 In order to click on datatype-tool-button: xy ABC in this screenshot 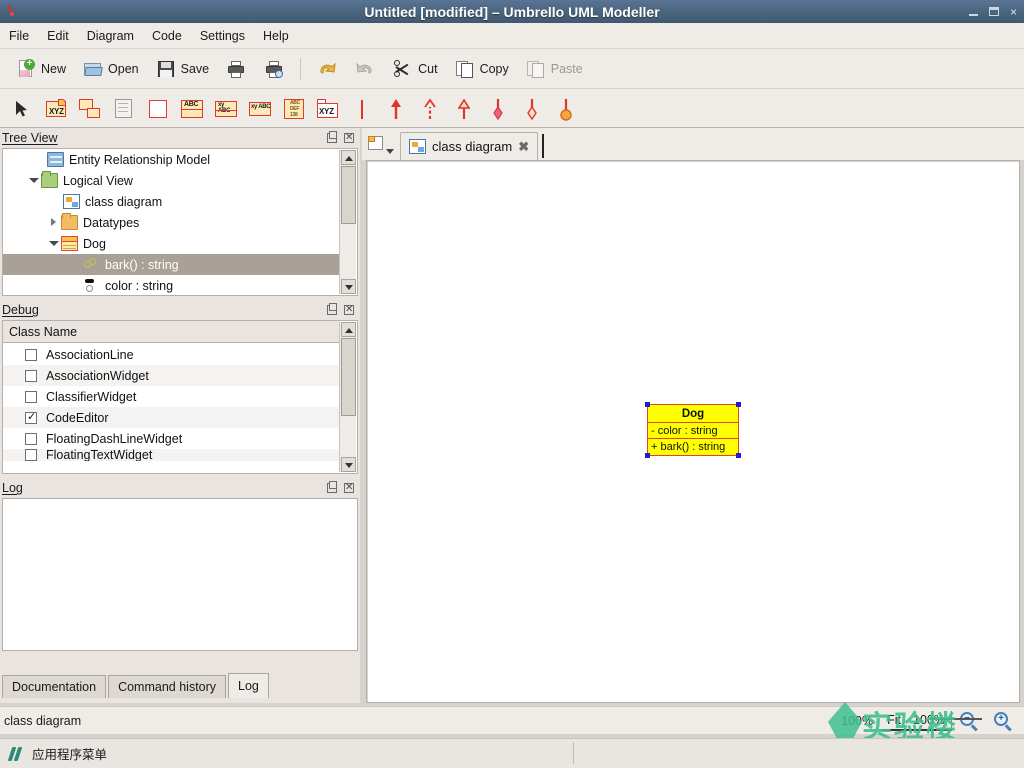, I will do `click(225, 108)`.